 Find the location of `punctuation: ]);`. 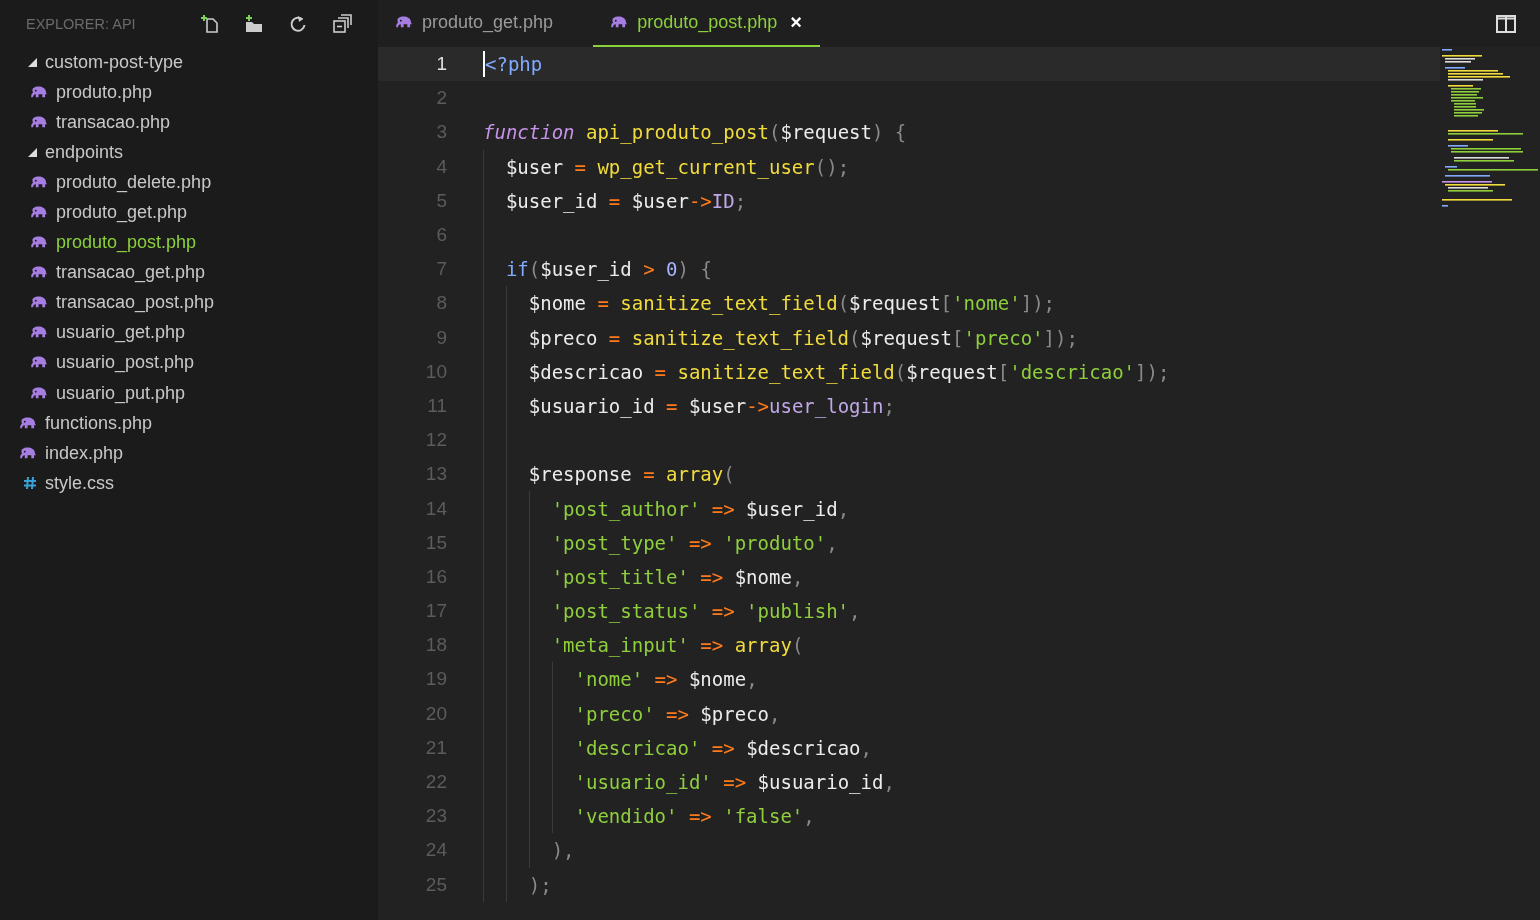

punctuation: ]); is located at coordinates (1152, 371).